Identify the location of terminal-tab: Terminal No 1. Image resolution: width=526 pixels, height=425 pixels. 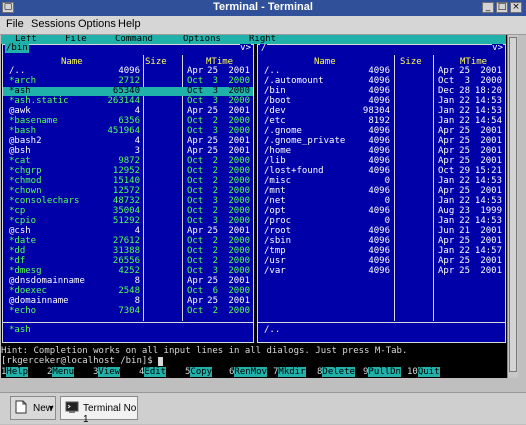
(99, 410).